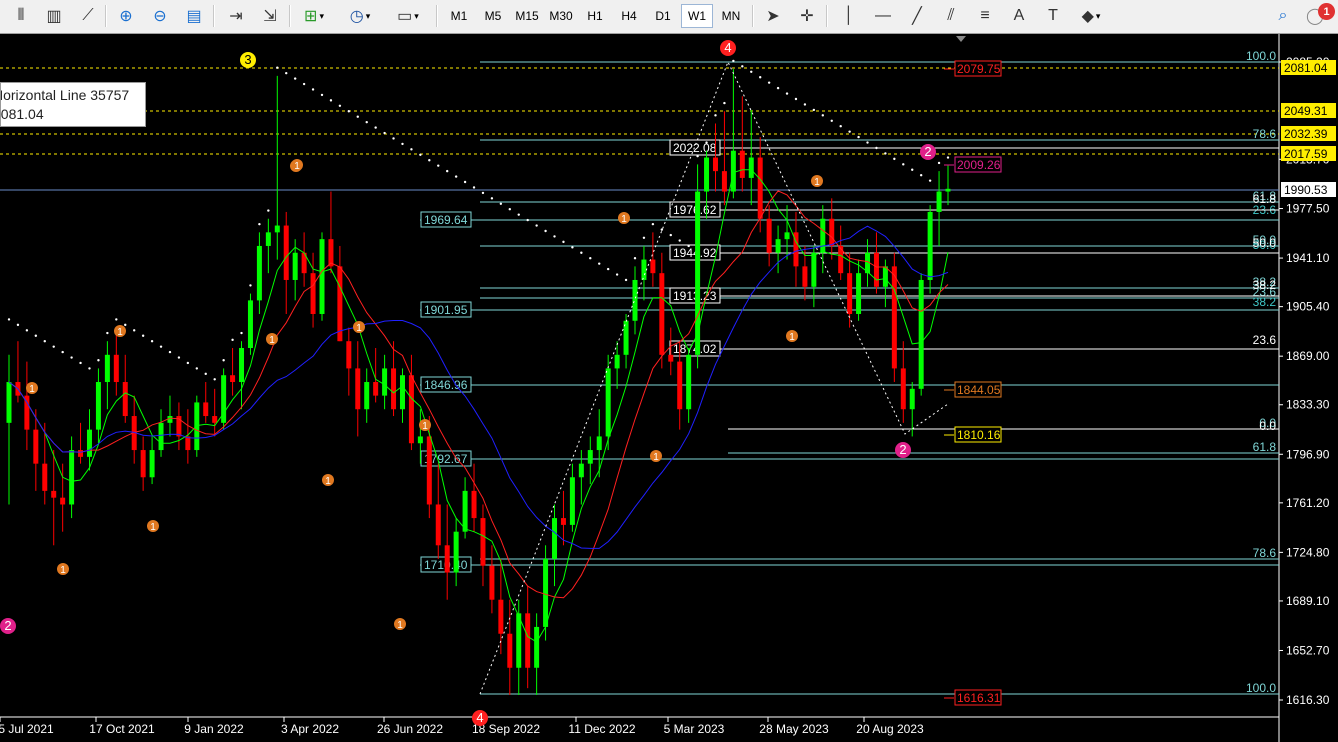 Image resolution: width=1338 pixels, height=742 pixels. What do you see at coordinates (360, 16) in the screenshot?
I see `periods-clock-icon: ◷ ▾` at bounding box center [360, 16].